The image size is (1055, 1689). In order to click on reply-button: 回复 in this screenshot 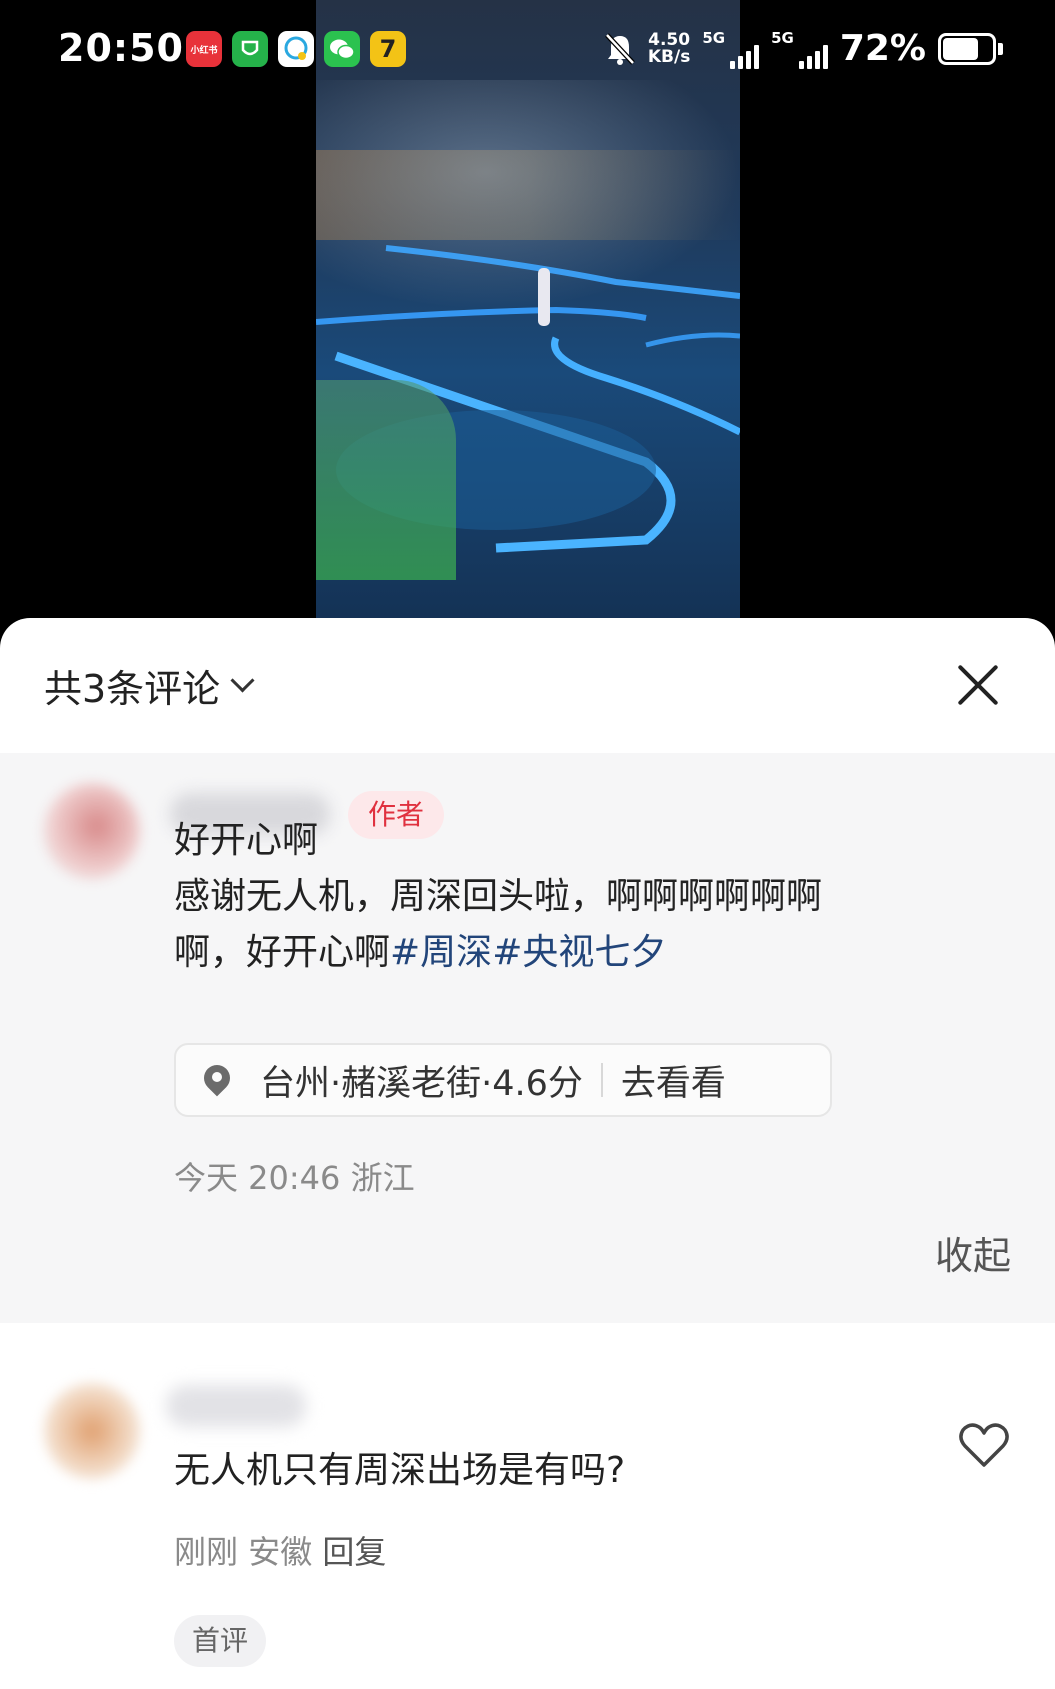, I will do `click(354, 1552)`.